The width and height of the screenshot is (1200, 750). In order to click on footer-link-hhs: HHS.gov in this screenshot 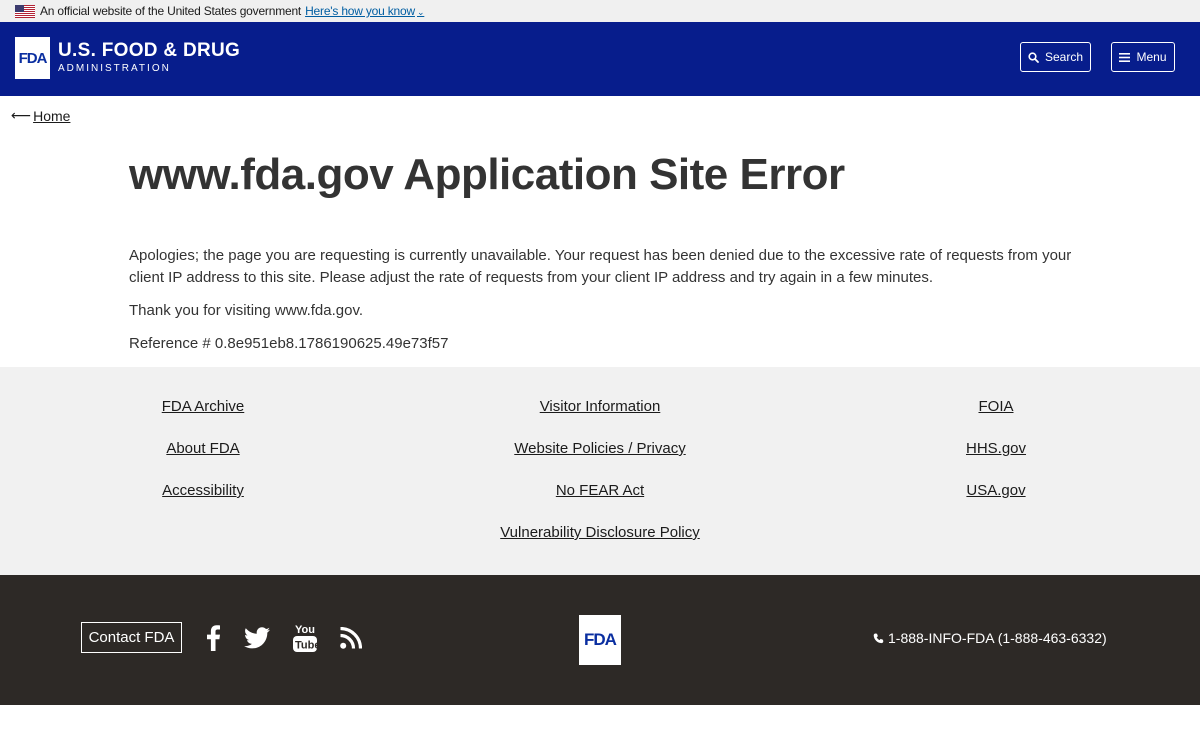, I will do `click(996, 448)`.